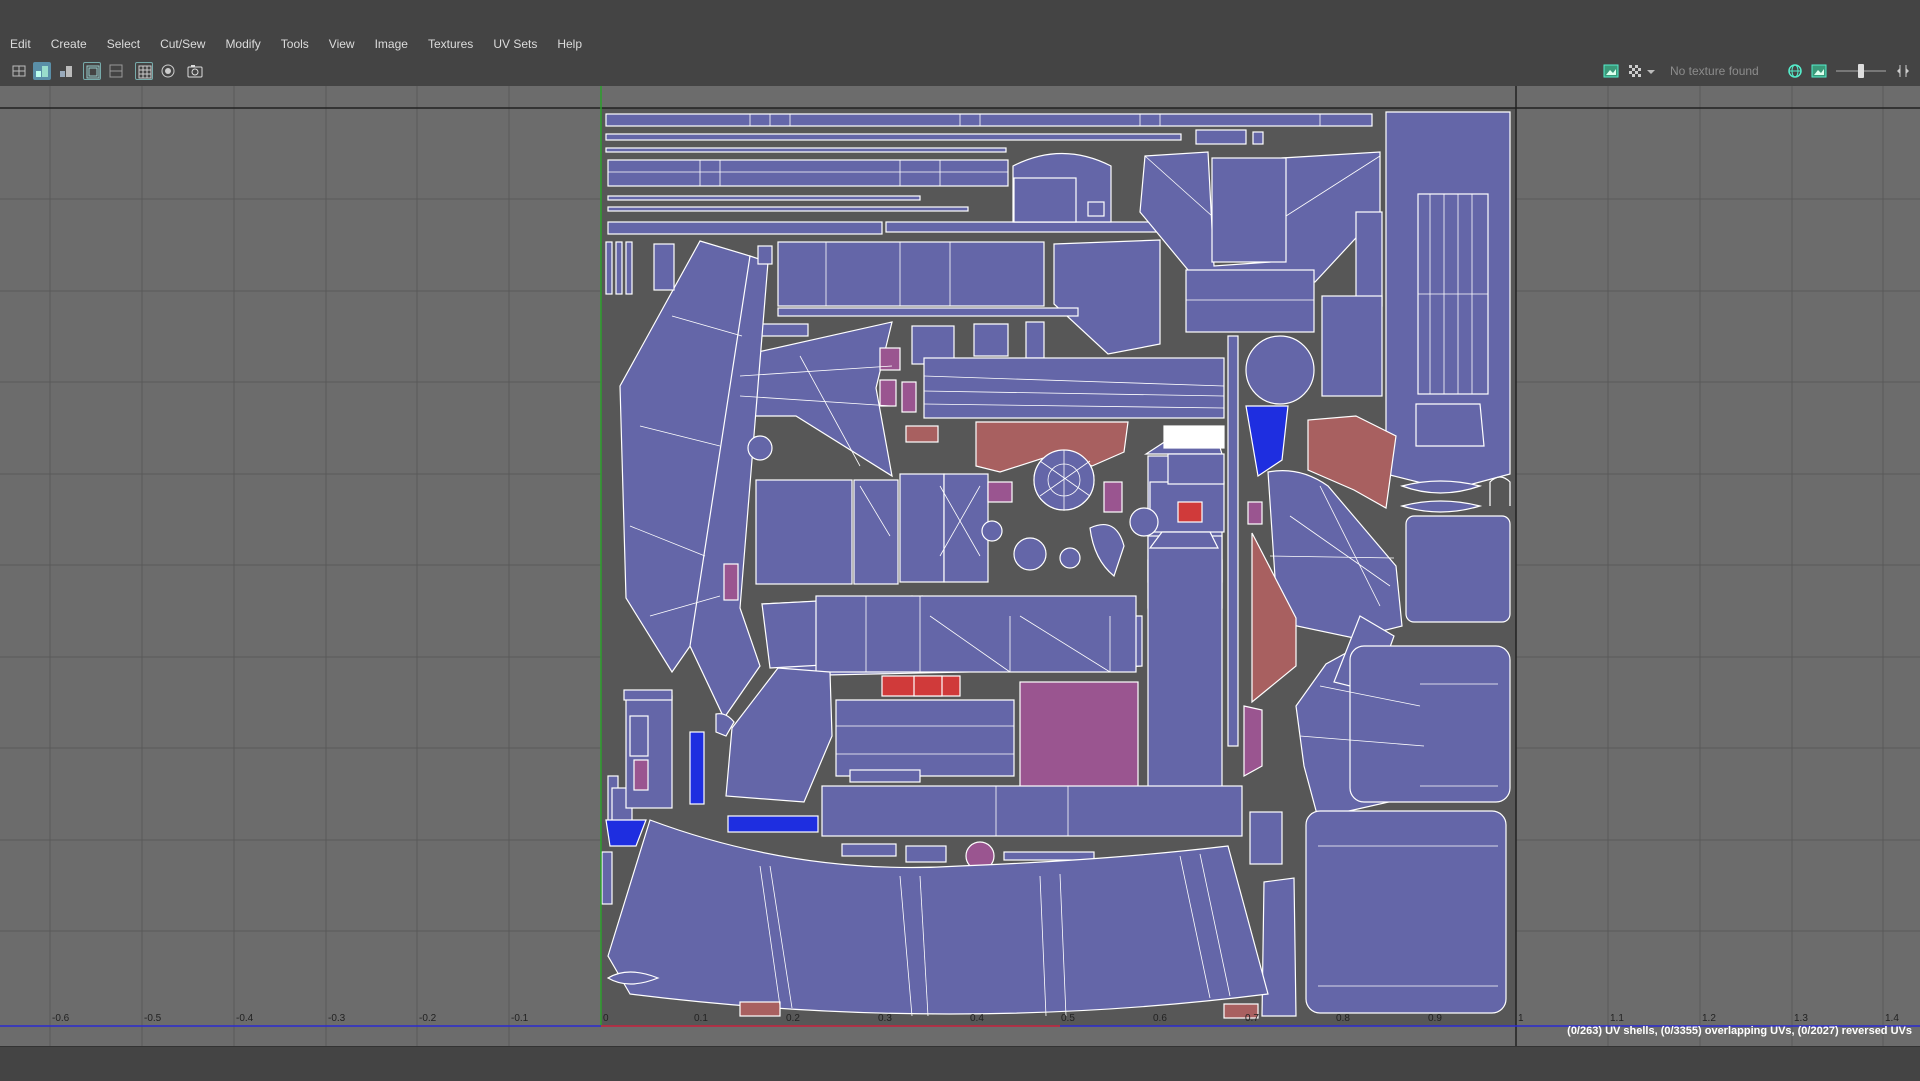 This screenshot has width=1920, height=1081. I want to click on checker-icon, so click(144, 71).